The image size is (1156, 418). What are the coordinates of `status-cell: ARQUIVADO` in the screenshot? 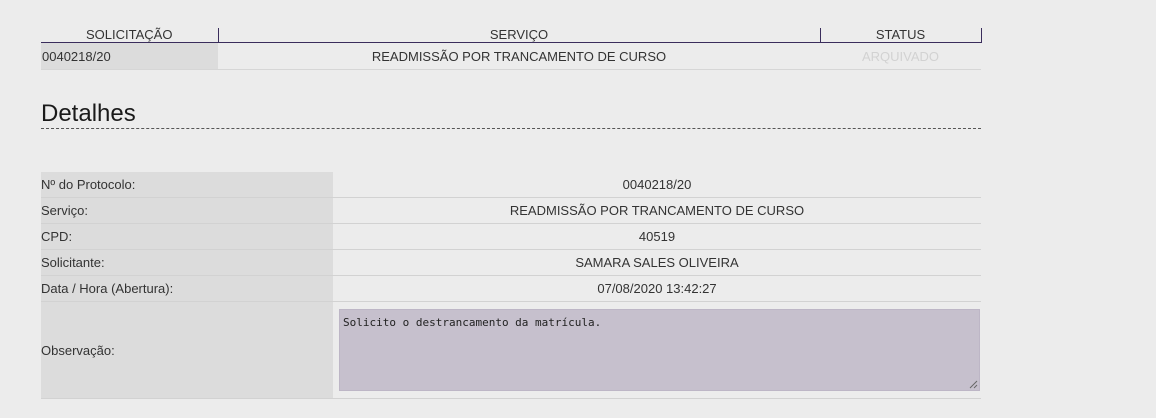 It's located at (900, 56).